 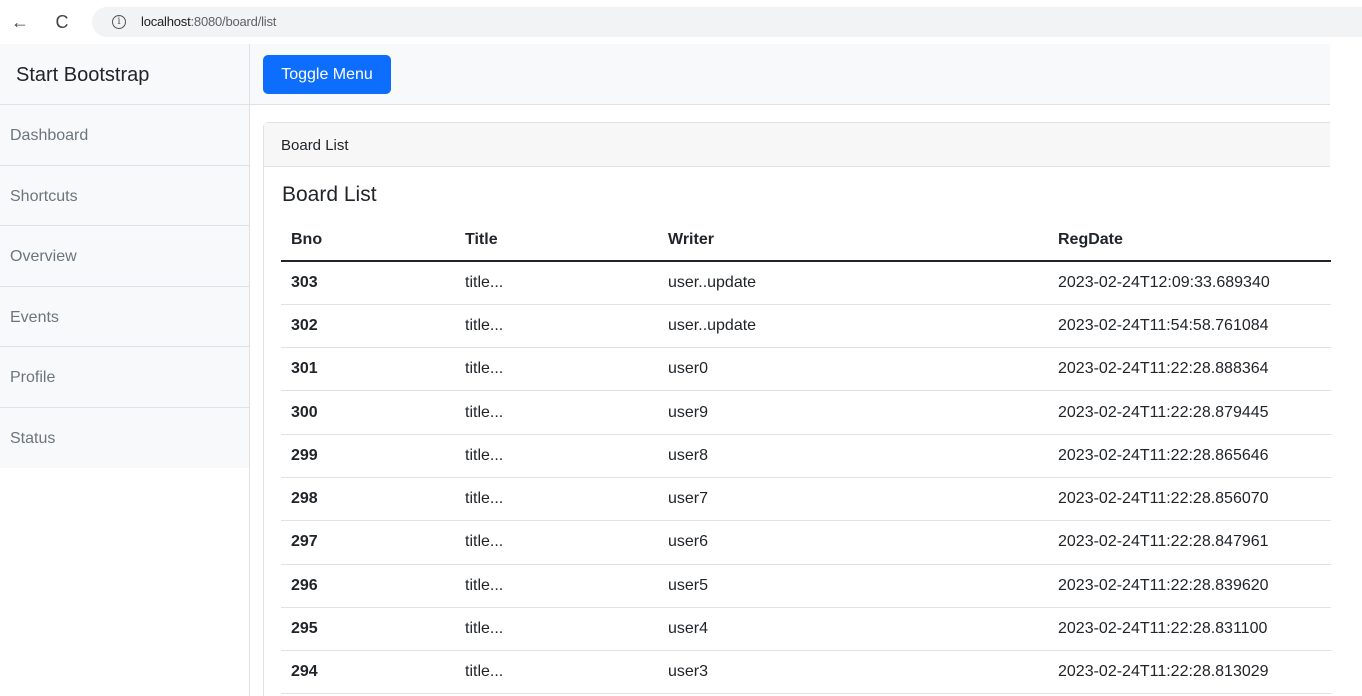 I want to click on back-arrow-icon: ←, so click(x=20, y=22).